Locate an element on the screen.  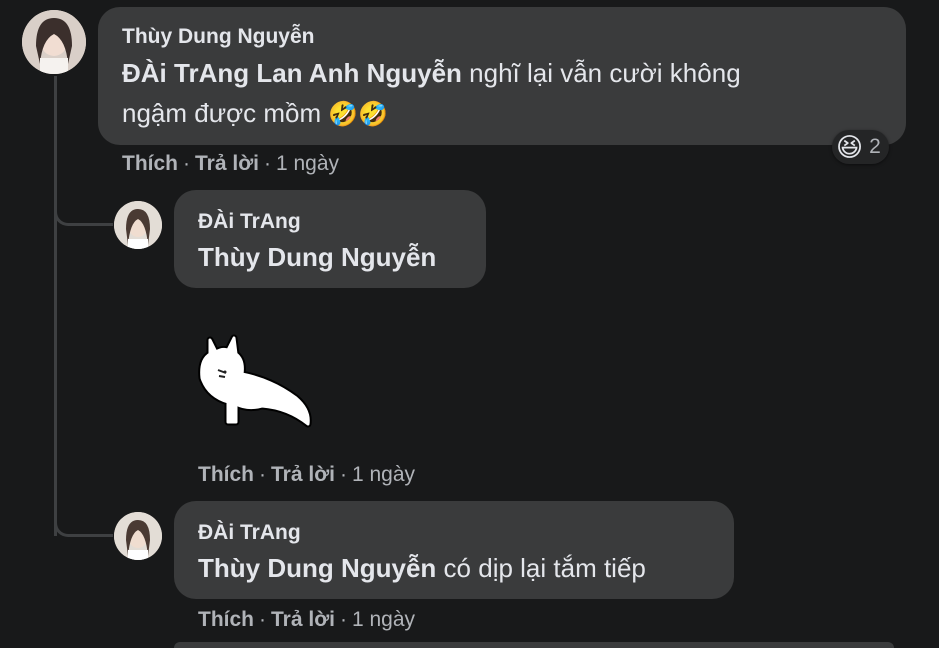
mention-link: ĐÀi TrAng Lan Anh Nguyễn is located at coordinates (292, 73).